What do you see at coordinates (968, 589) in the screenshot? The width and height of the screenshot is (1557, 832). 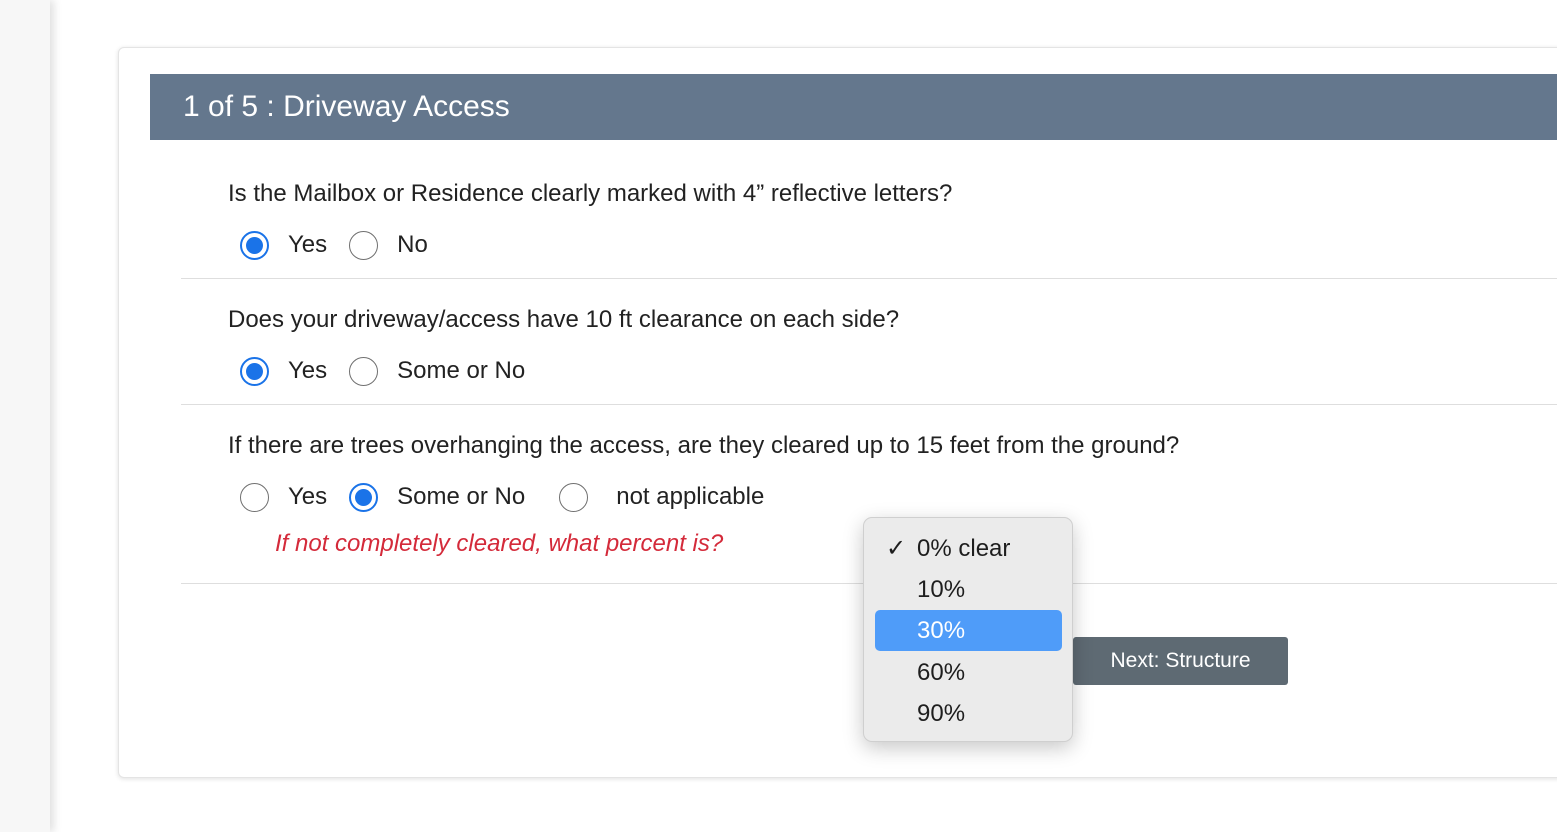 I see `dropdown-option-10: 10%` at bounding box center [968, 589].